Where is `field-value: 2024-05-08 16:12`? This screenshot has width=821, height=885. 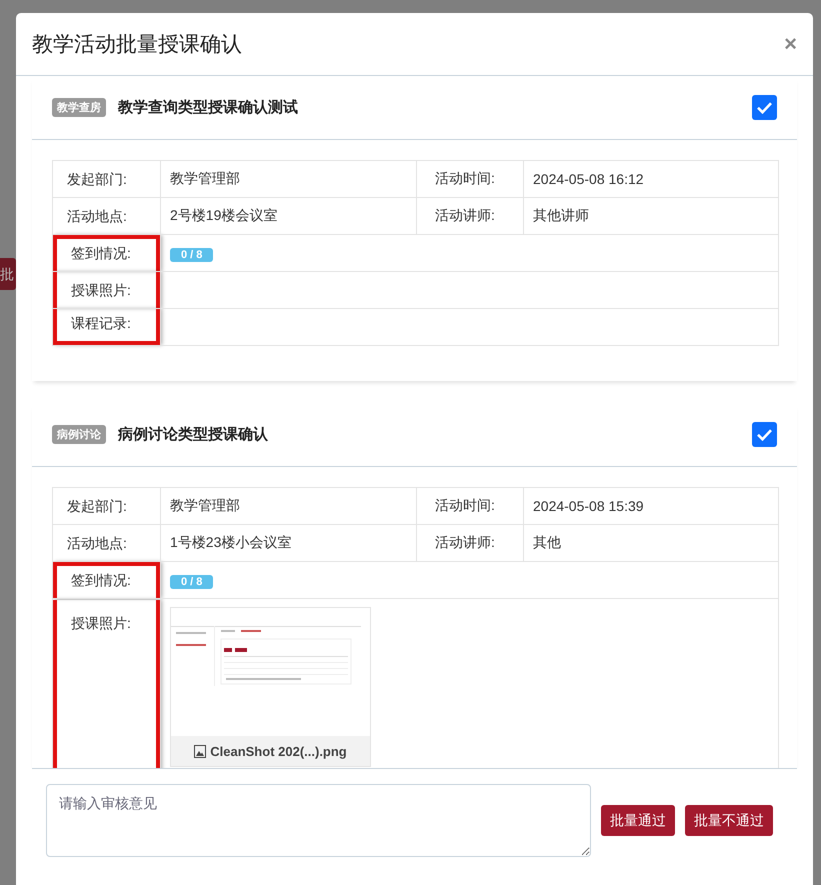 field-value: 2024-05-08 16:12 is located at coordinates (651, 179).